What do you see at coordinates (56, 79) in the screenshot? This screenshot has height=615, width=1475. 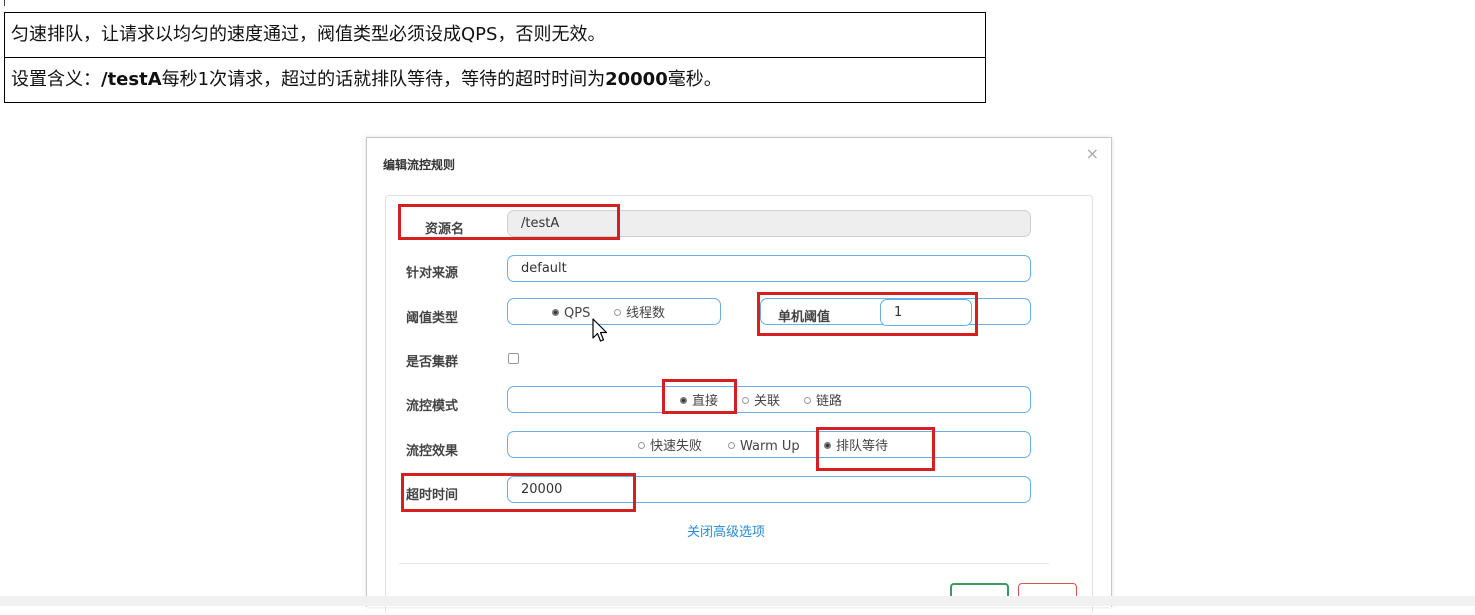 I see `description-prefix: 设置含义：` at bounding box center [56, 79].